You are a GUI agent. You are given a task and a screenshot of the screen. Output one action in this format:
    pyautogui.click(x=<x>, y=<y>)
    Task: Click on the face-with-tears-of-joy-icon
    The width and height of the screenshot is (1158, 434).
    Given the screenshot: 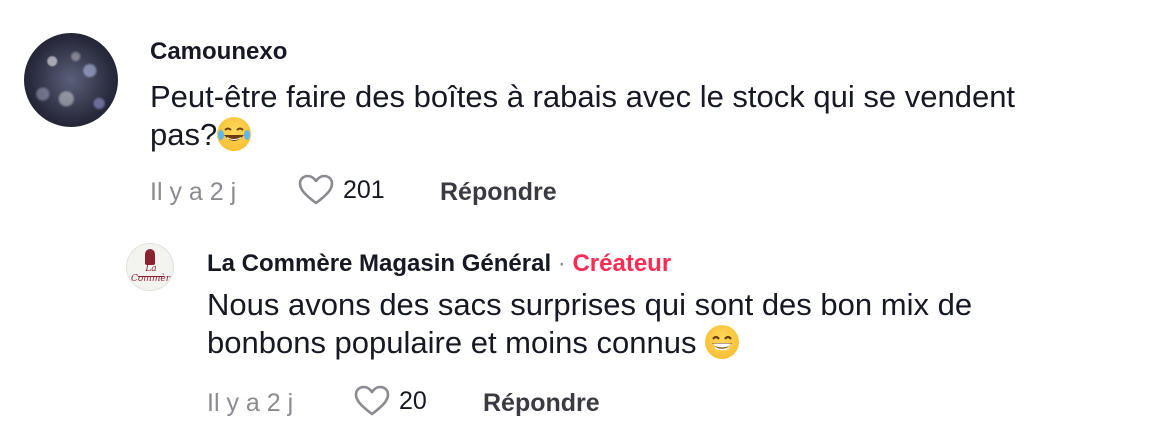 What is the action you would take?
    pyautogui.click(x=234, y=134)
    